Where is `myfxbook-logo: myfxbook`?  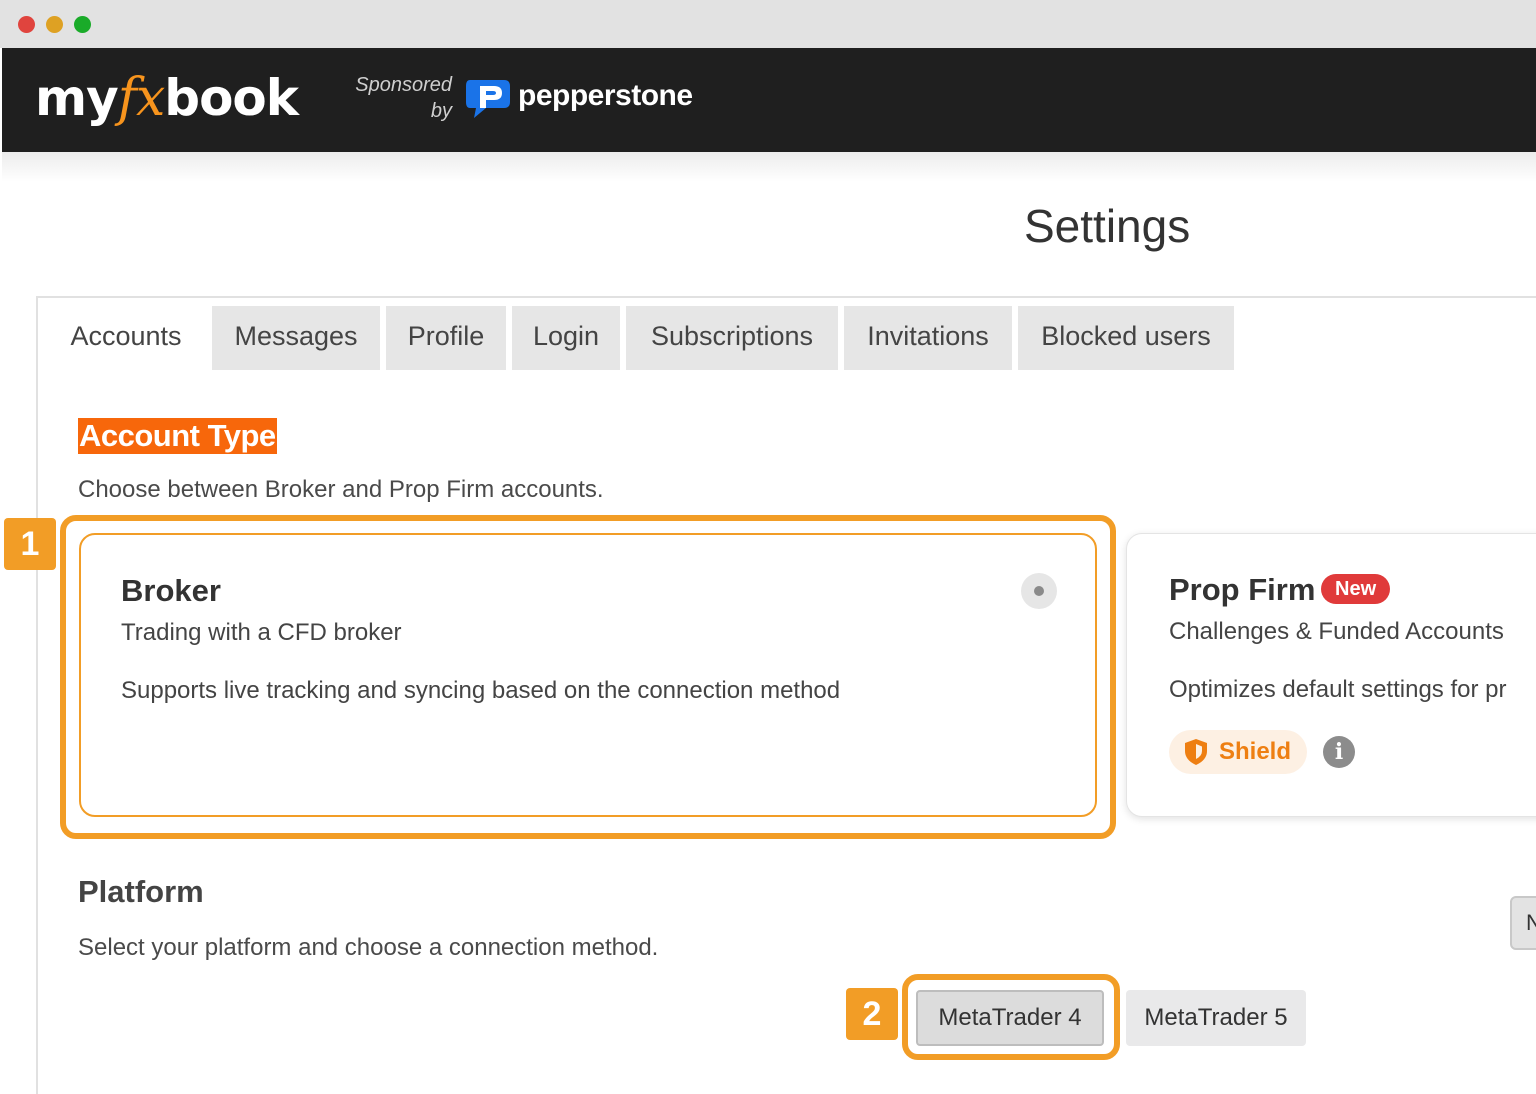
myfxbook-logo: myfxbook is located at coordinates (167, 99).